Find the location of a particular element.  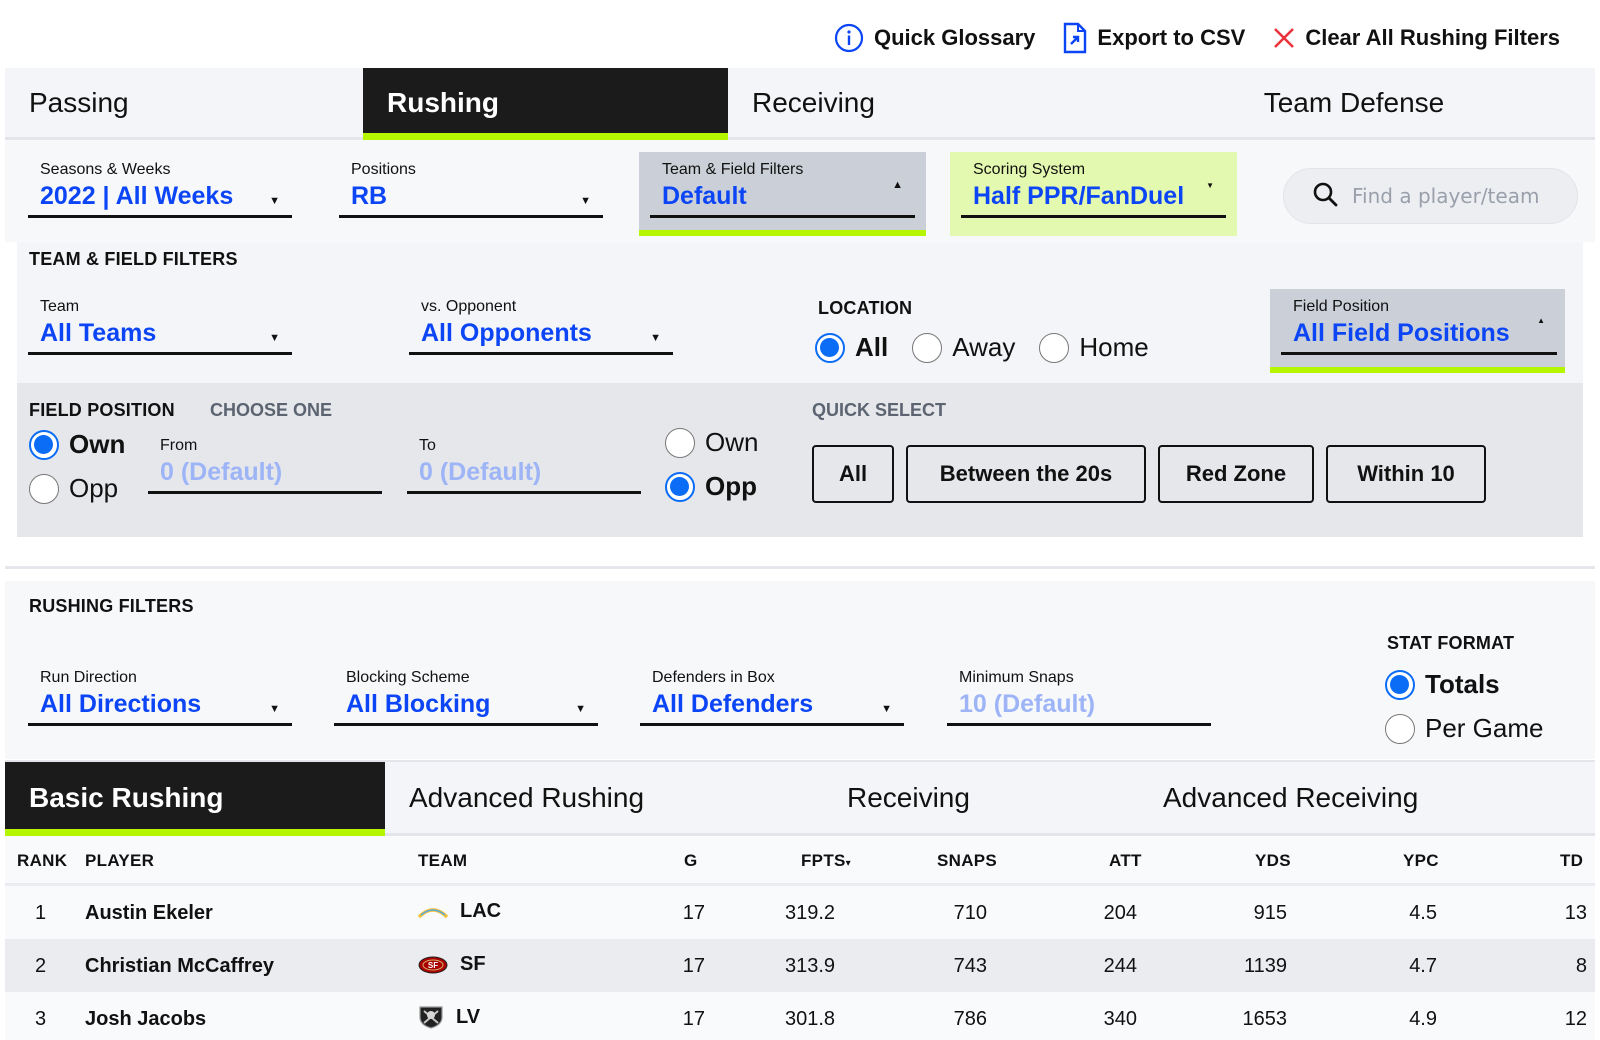

export-csv-label: Export to CSV is located at coordinates (1171, 37).